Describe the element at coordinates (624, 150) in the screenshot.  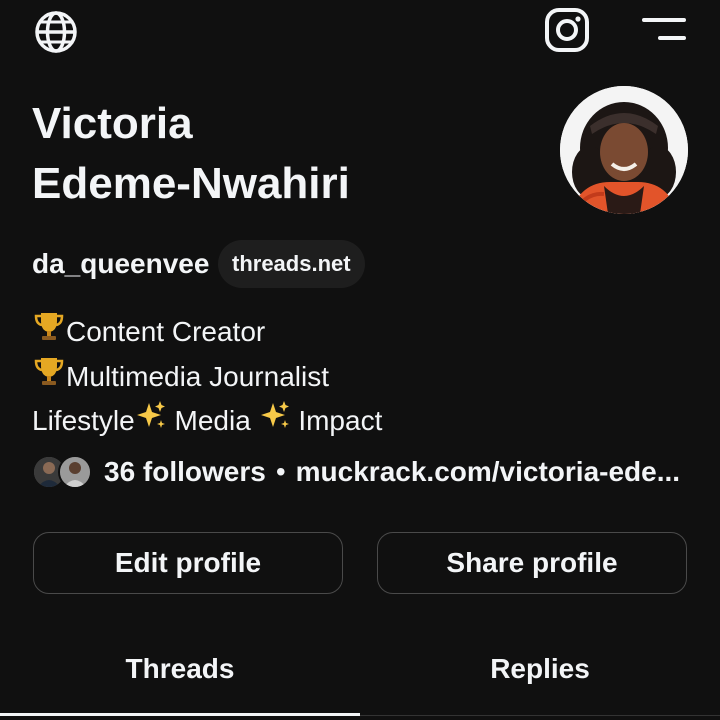
I see `avatar` at that location.